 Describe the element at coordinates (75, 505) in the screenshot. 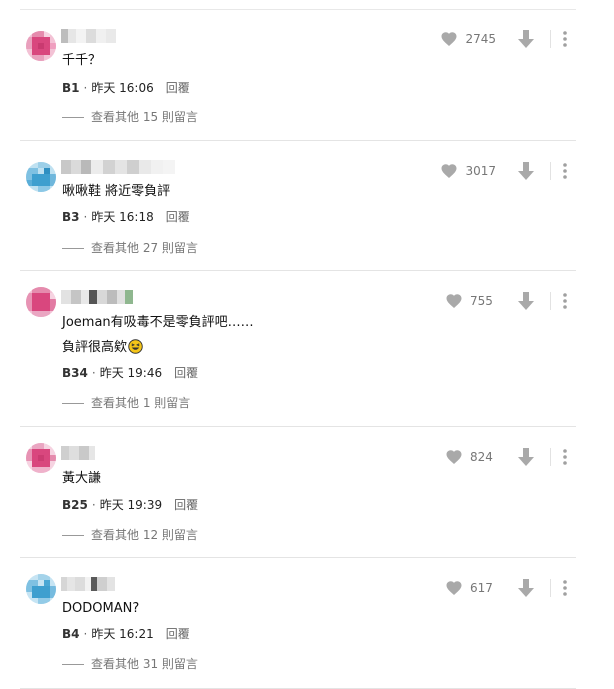

I see `floor-number: B25` at that location.